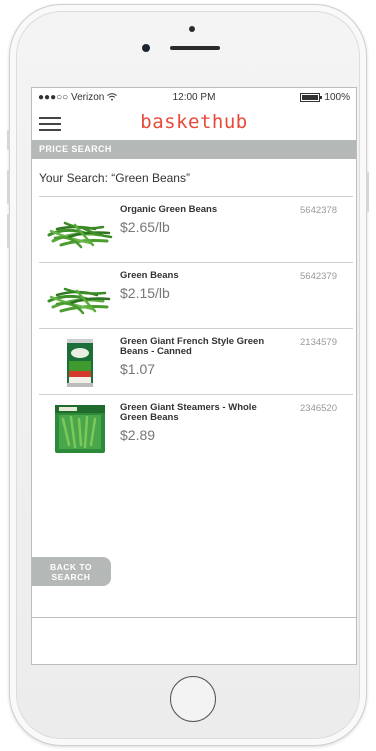 The height and width of the screenshot is (751, 376). I want to click on frozen-green-beans-bag-image, so click(79, 428).